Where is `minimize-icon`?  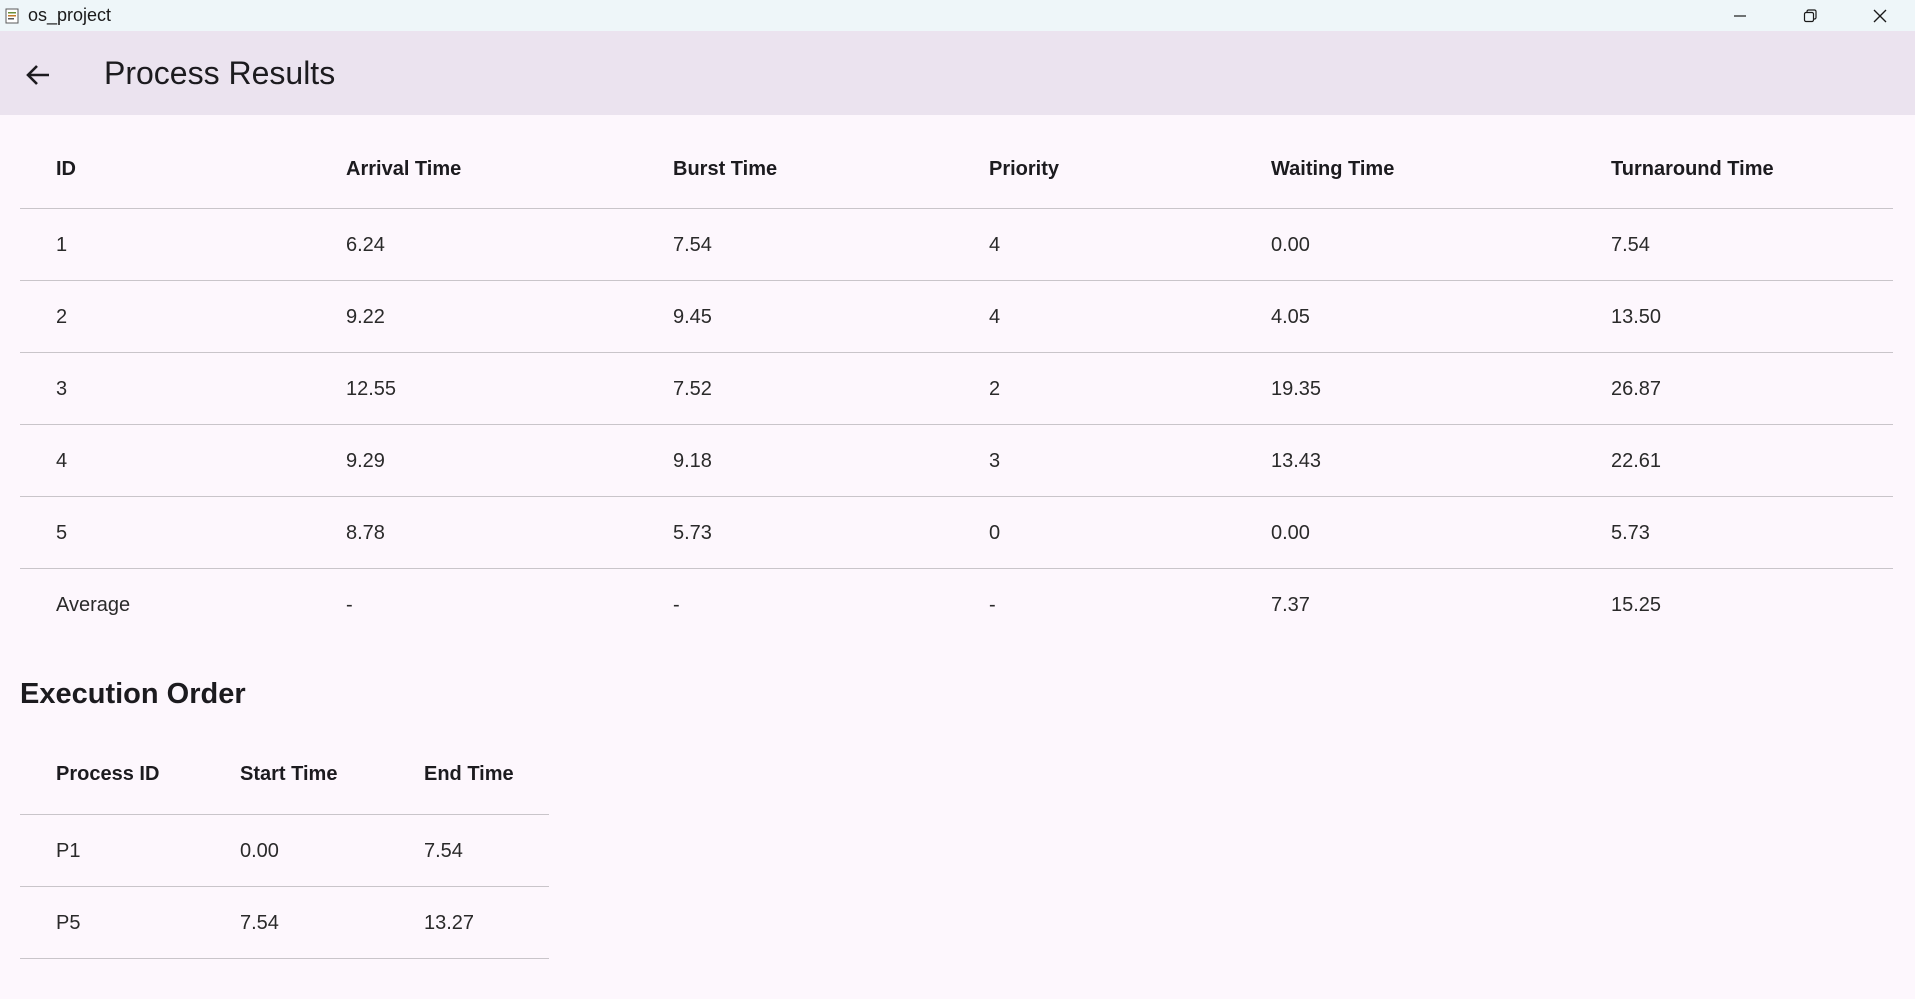 minimize-icon is located at coordinates (1740, 15).